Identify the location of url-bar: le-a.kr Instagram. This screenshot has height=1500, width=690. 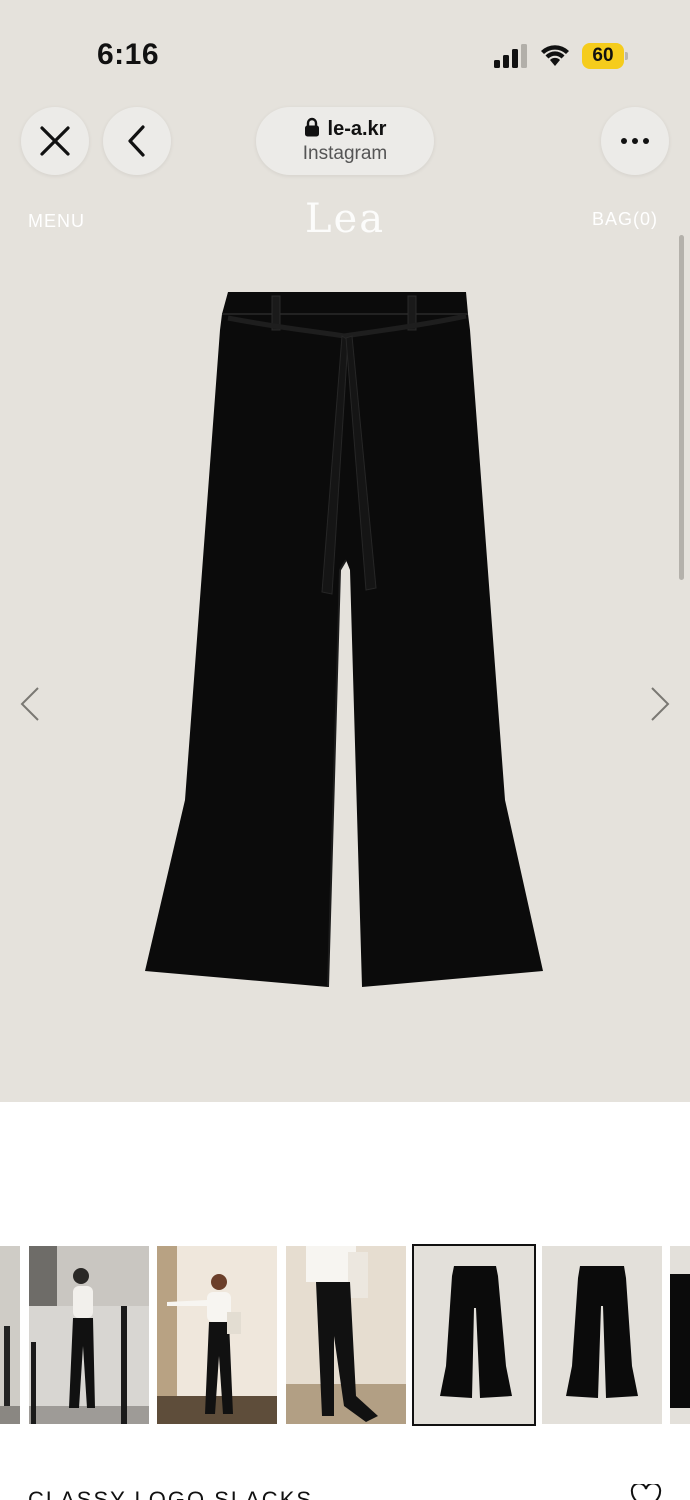
(345, 141).